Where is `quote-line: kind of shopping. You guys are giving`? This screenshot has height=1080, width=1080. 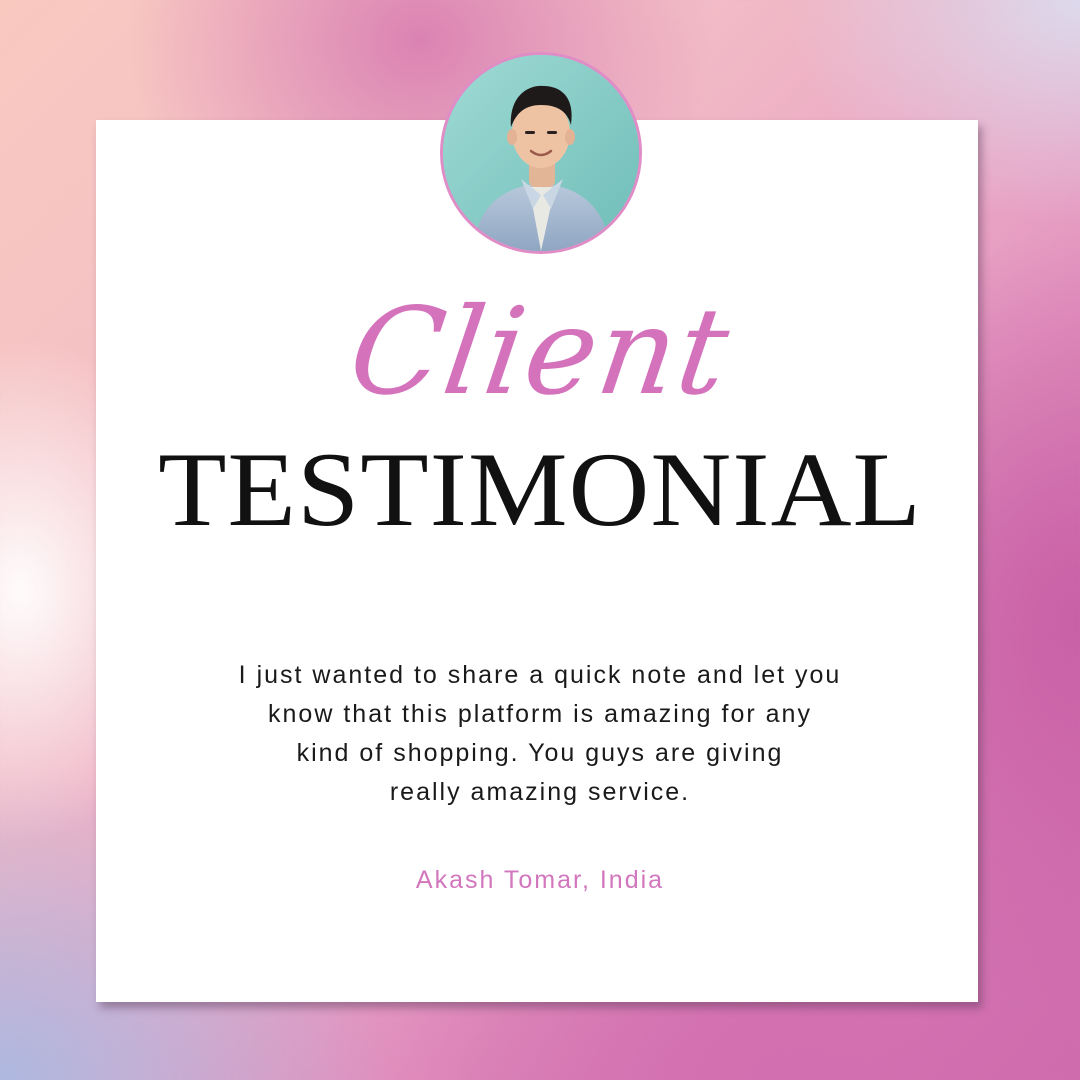
quote-line: kind of shopping. You guys are giving is located at coordinates (540, 753).